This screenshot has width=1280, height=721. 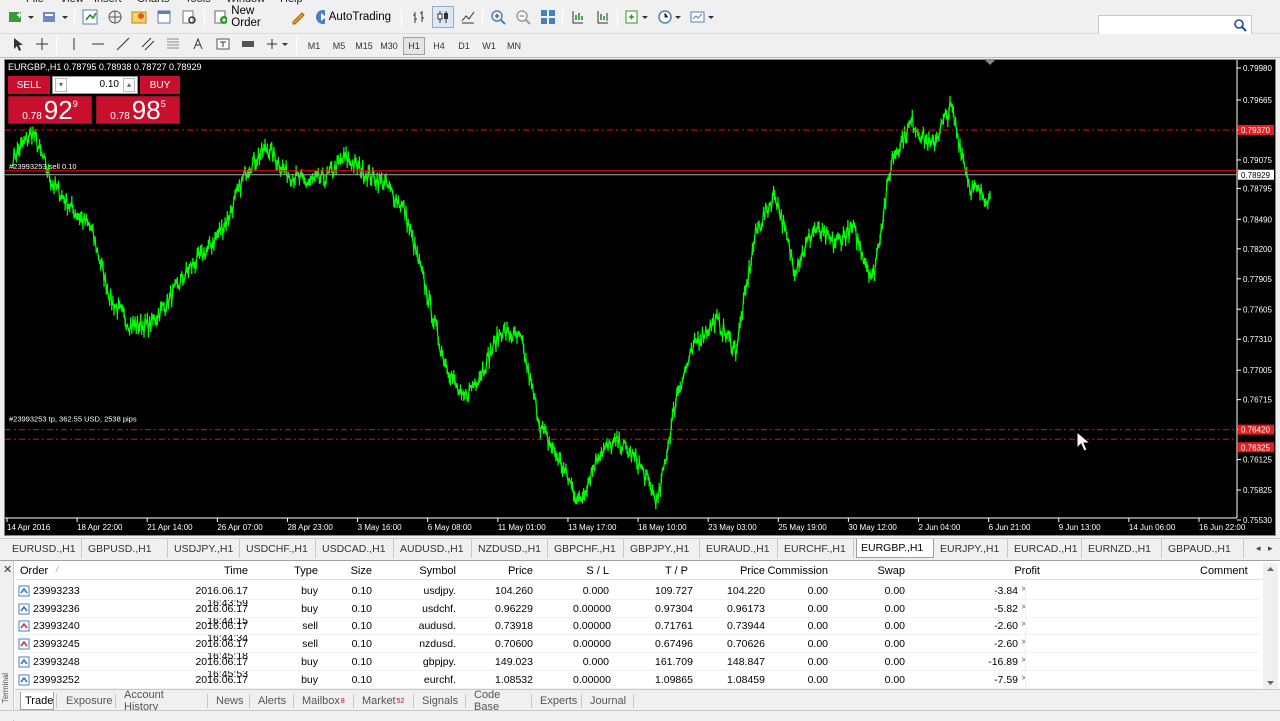 What do you see at coordinates (1270, 626) in the screenshot?
I see `terminal-scrollbar` at bounding box center [1270, 626].